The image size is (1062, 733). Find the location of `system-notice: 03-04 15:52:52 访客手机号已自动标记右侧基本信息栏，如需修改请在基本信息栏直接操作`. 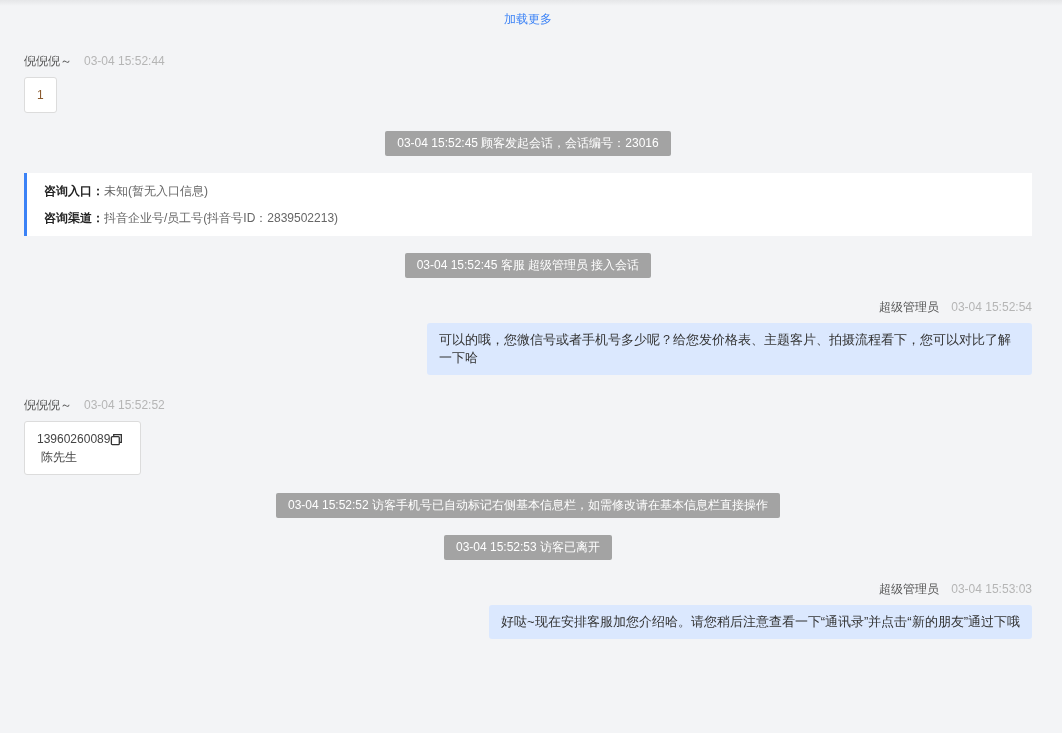

system-notice: 03-04 15:52:52 访客手机号已自动标记右侧基本信息栏，如需修改请在基本信息栏直接操作 is located at coordinates (528, 505).